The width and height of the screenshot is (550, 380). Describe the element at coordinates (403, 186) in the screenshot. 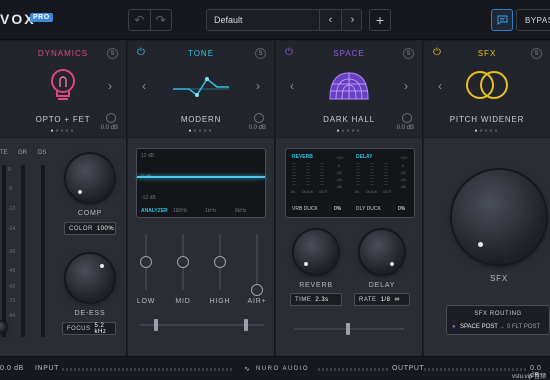

I see `meter-scale-label: -36` at that location.